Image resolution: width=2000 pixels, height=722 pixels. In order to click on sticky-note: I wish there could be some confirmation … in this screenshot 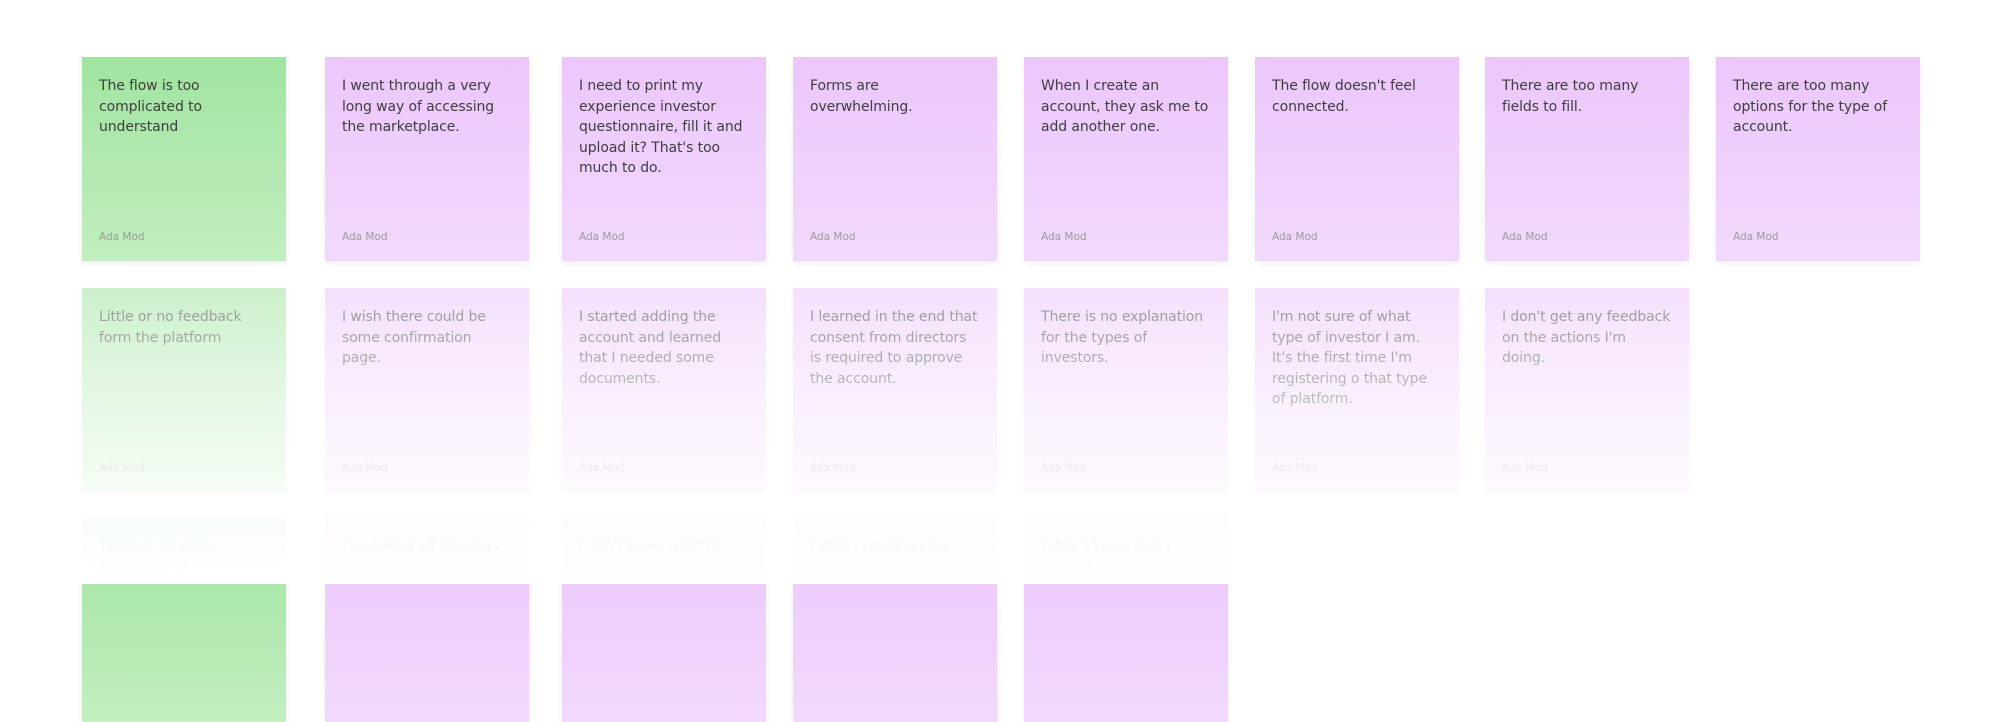, I will do `click(427, 390)`.